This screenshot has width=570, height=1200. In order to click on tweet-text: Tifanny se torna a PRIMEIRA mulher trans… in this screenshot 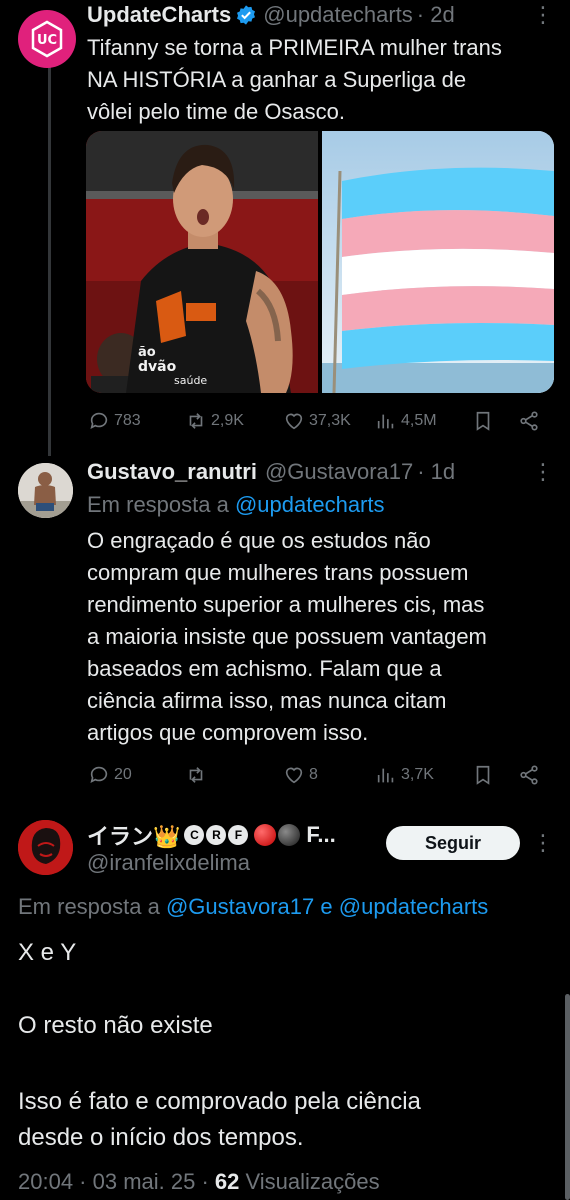, I will do `click(294, 80)`.